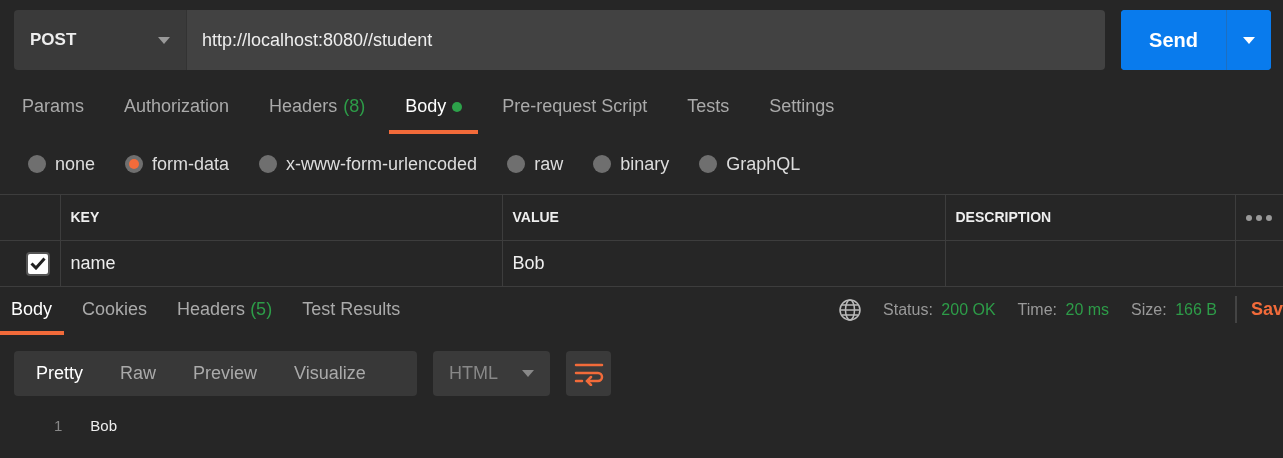 The image size is (1283, 458). I want to click on wrap-lines-button, so click(588, 373).